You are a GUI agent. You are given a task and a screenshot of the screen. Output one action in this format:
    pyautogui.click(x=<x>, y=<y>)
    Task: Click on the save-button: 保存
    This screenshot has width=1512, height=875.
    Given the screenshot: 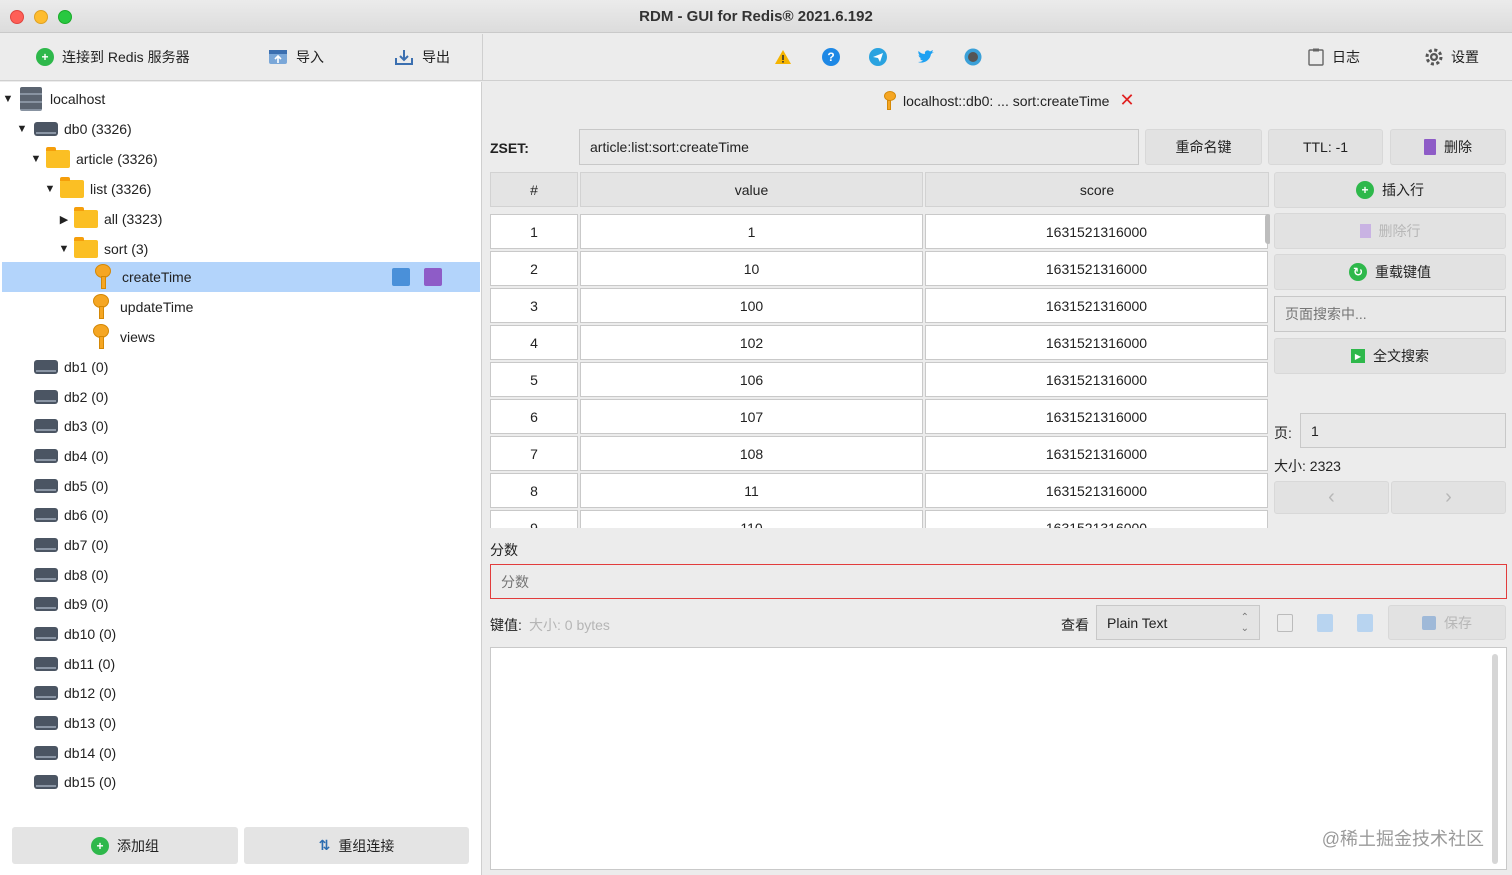 What is the action you would take?
    pyautogui.click(x=1447, y=622)
    